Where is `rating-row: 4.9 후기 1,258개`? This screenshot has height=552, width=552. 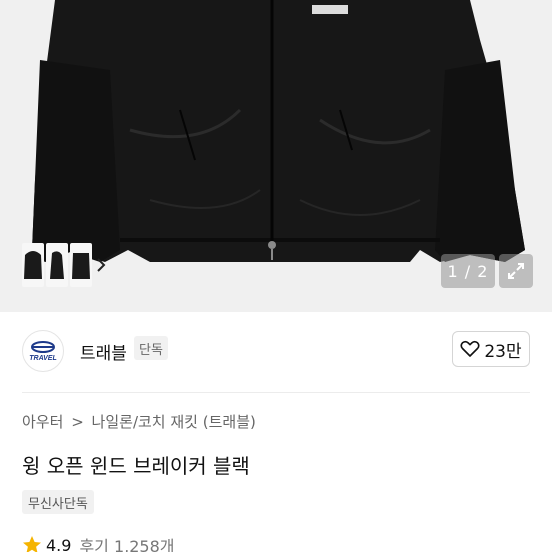
rating-row: 4.9 후기 1,258개 is located at coordinates (98, 542).